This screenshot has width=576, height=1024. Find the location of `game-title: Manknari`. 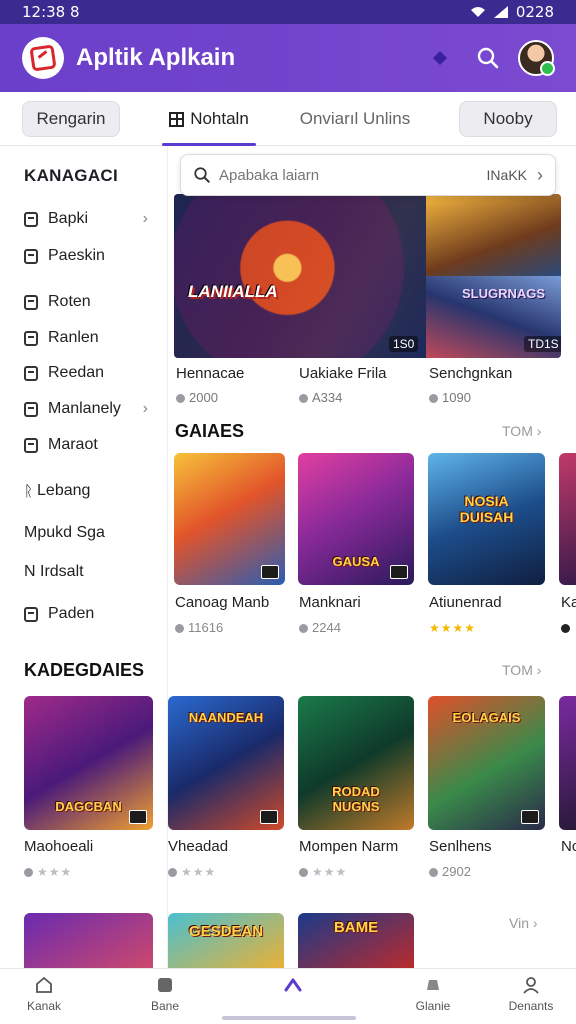

game-title: Manknari is located at coordinates (330, 602).